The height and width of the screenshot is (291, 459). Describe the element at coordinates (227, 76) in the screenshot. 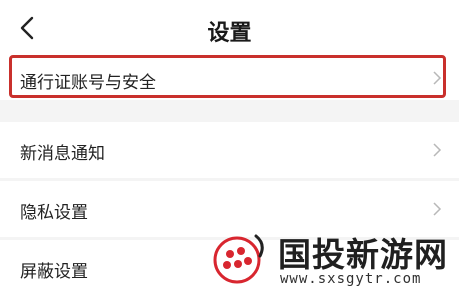

I see `highlight-box` at that location.